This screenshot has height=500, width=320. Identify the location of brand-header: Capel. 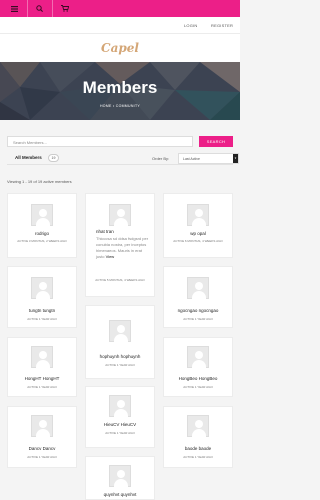
(120, 48).